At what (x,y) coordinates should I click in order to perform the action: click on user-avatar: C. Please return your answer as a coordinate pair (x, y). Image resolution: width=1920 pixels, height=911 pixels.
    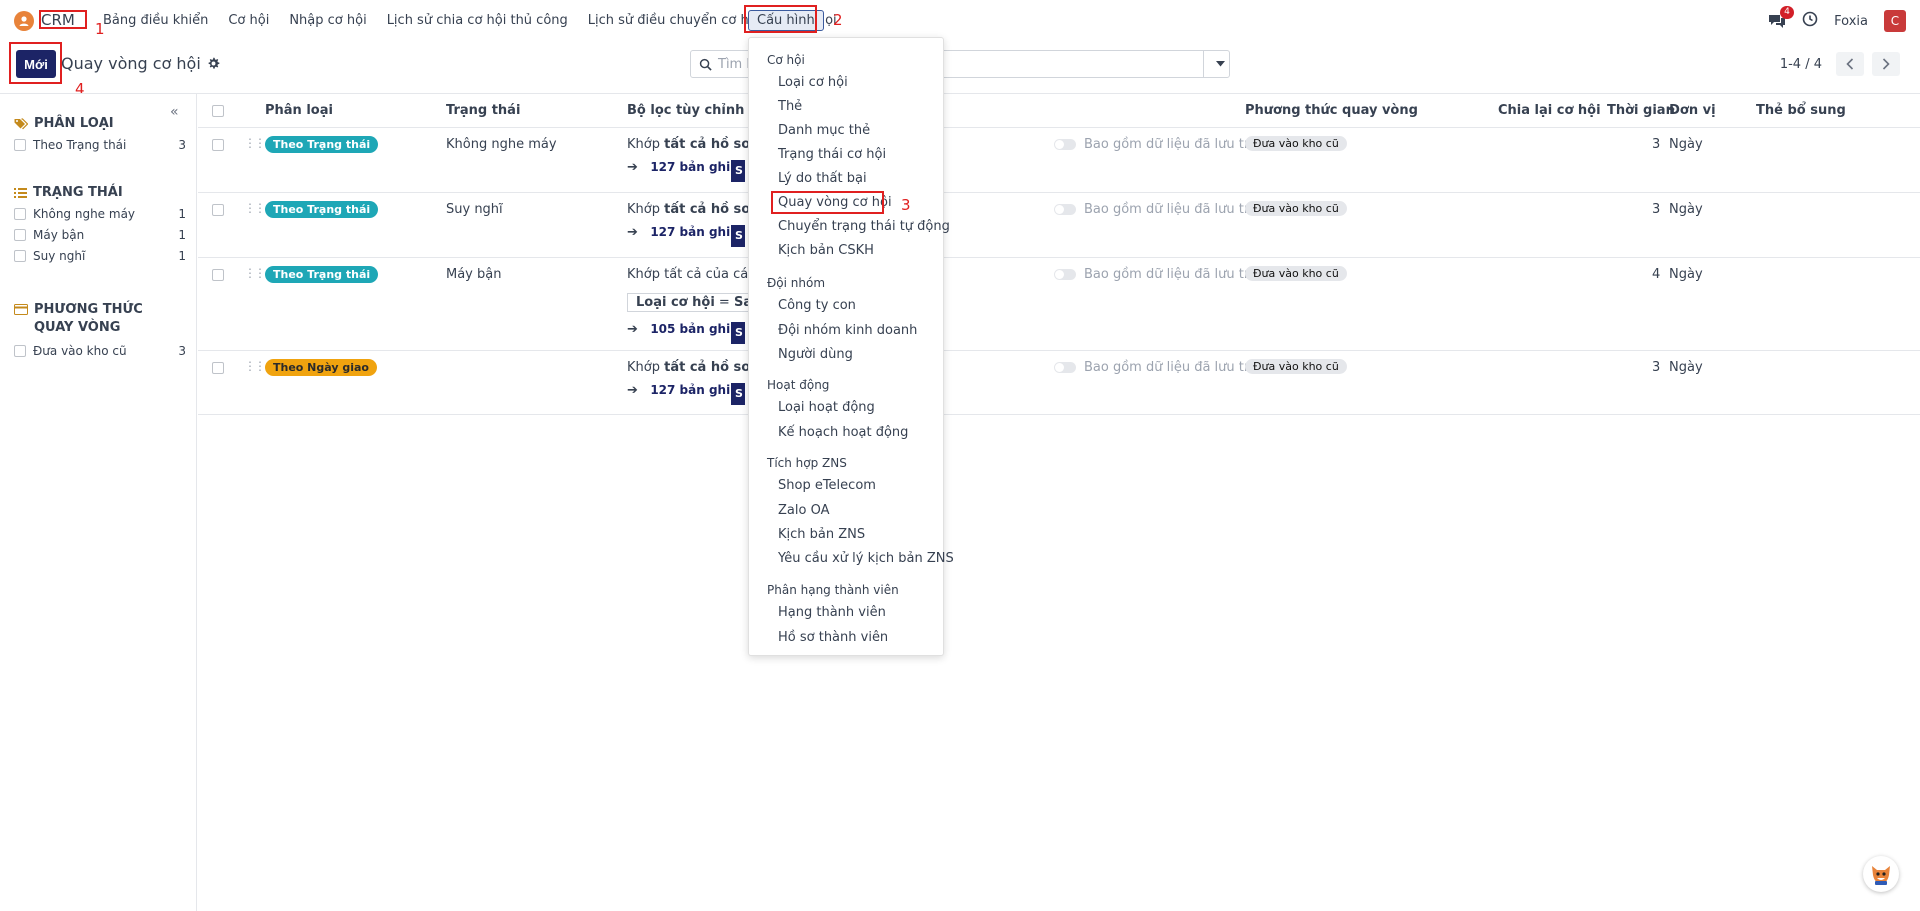
    Looking at the image, I should click on (1895, 21).